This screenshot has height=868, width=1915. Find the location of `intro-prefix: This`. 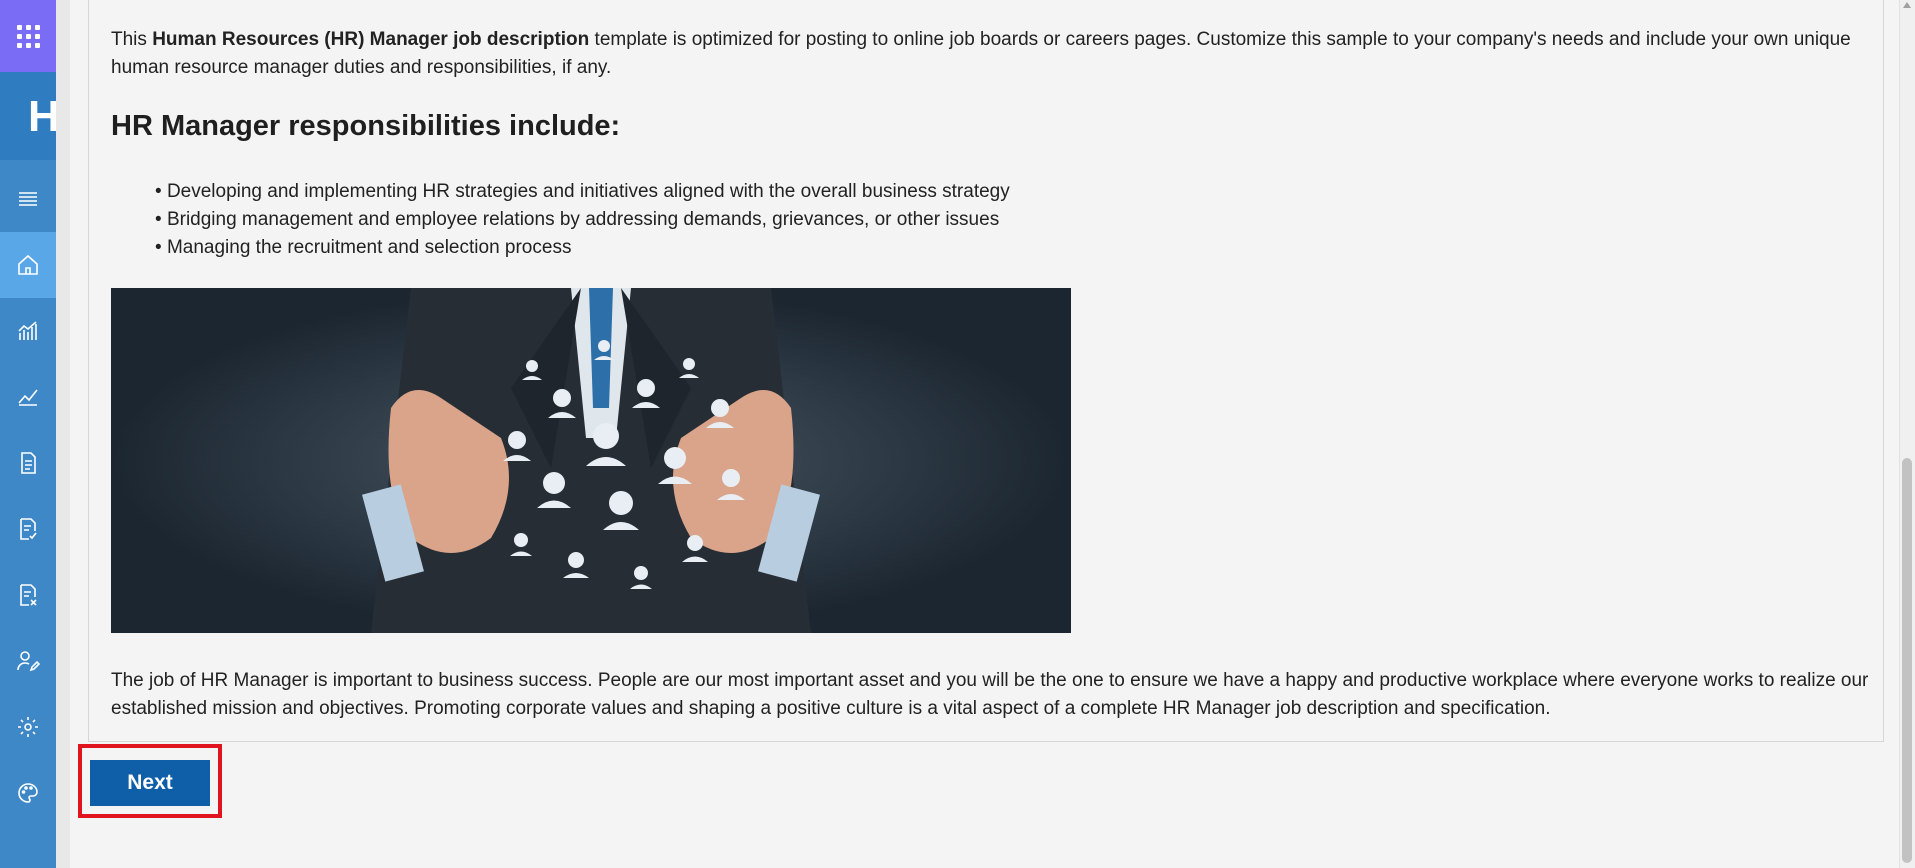

intro-prefix: This is located at coordinates (132, 39).